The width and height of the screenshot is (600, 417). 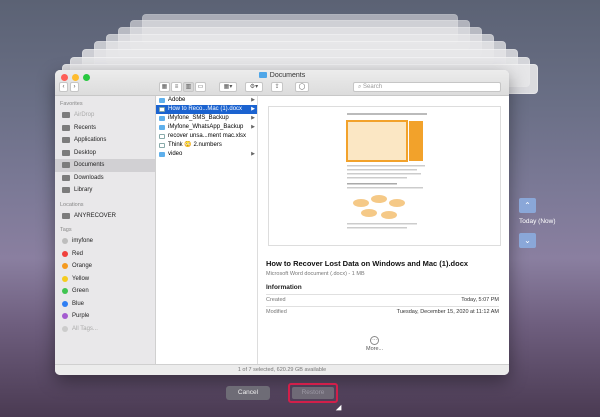 I want to click on titlebar: Documents ‹ › ▦ ≡ ▥ ▭ ▦▾ ⚙▾ ⇪ ◯ ⌕ Search, so click(x=282, y=83).